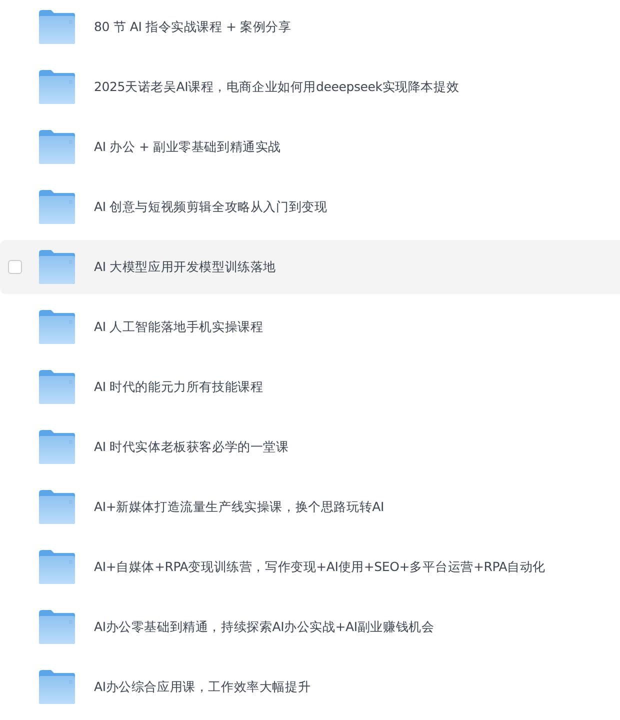  Describe the element at coordinates (211, 207) in the screenshot. I see `folder-name: AI 创意与短视频剪辑全攻略从入门到变现` at that location.